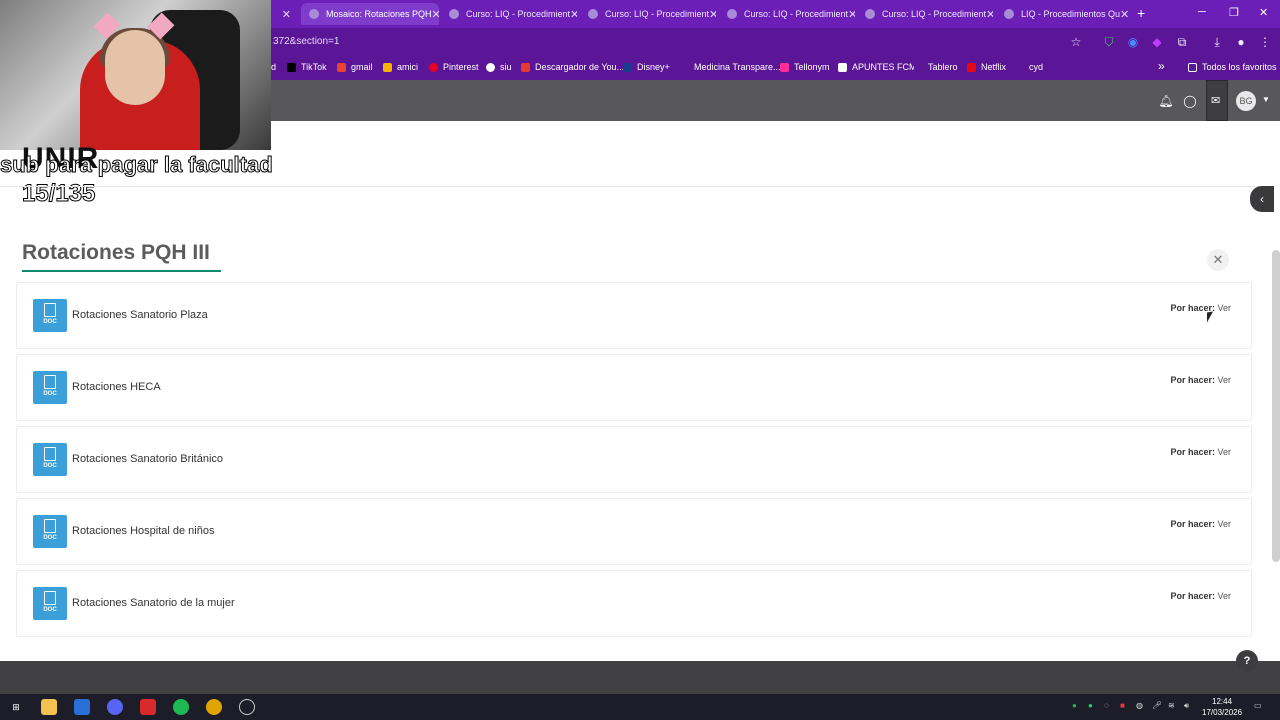 Image resolution: width=1280 pixels, height=720 pixels. I want to click on chat-bubble-icon: ◯, so click(1190, 101).